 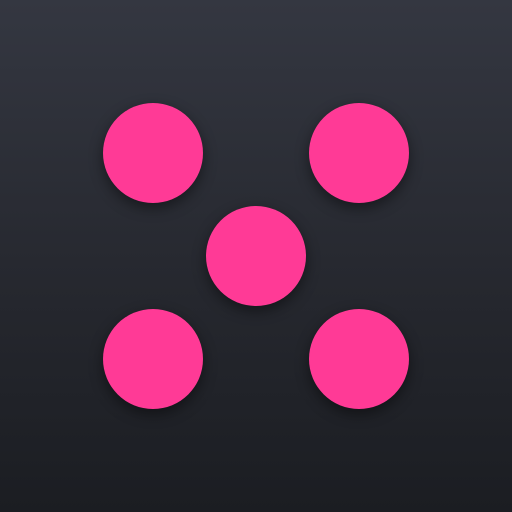 I want to click on dice-pip-top-left, so click(x=153, y=153).